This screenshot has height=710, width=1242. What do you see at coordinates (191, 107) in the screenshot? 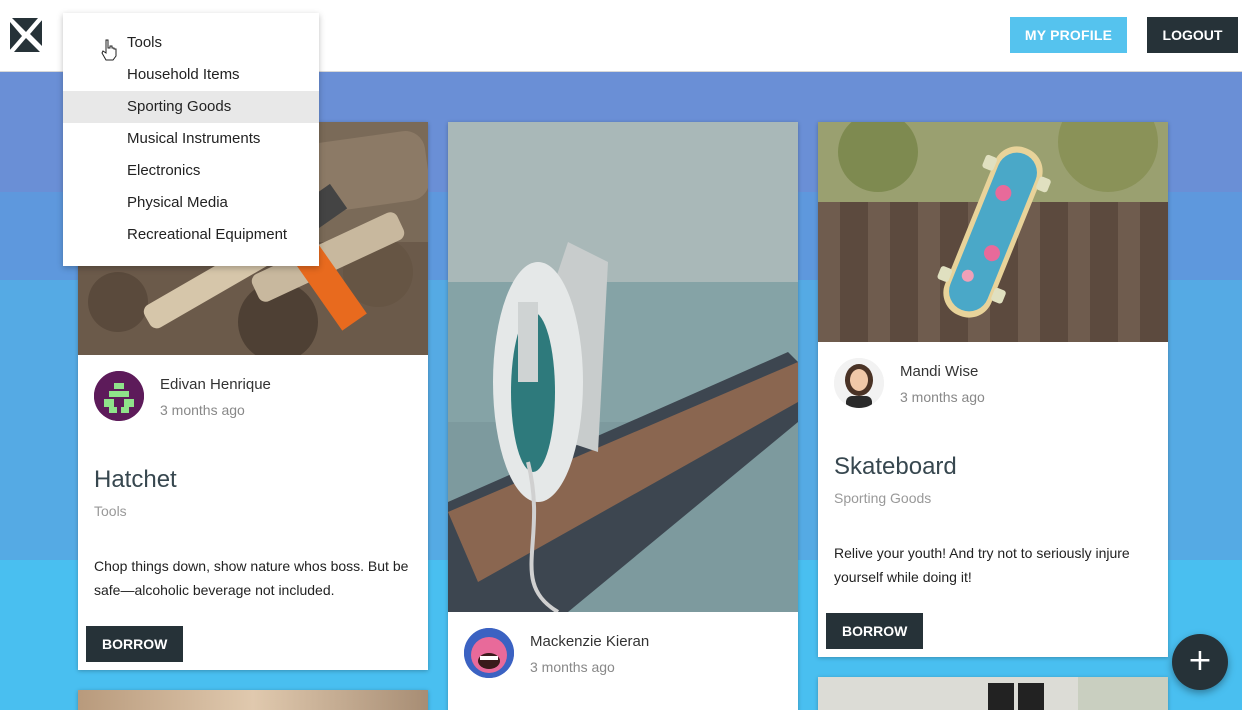
I see `menu-item-sporting-goods: Sporting Goods` at bounding box center [191, 107].